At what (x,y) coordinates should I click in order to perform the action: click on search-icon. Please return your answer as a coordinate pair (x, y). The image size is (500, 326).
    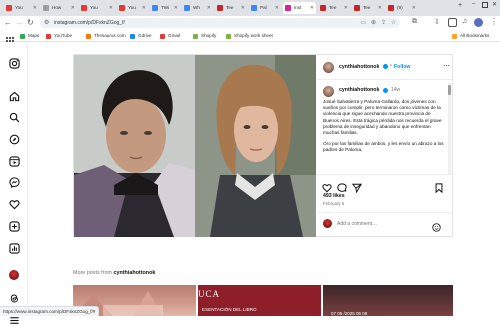
    Looking at the image, I should click on (14, 117).